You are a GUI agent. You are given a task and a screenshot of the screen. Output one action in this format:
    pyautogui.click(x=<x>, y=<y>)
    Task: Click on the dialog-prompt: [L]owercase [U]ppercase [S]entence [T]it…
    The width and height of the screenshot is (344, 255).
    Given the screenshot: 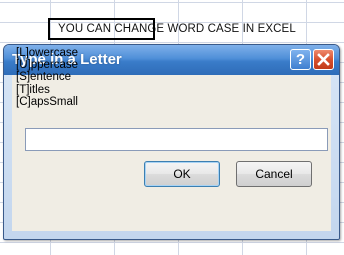 What is the action you would take?
    pyautogui.click(x=47, y=77)
    